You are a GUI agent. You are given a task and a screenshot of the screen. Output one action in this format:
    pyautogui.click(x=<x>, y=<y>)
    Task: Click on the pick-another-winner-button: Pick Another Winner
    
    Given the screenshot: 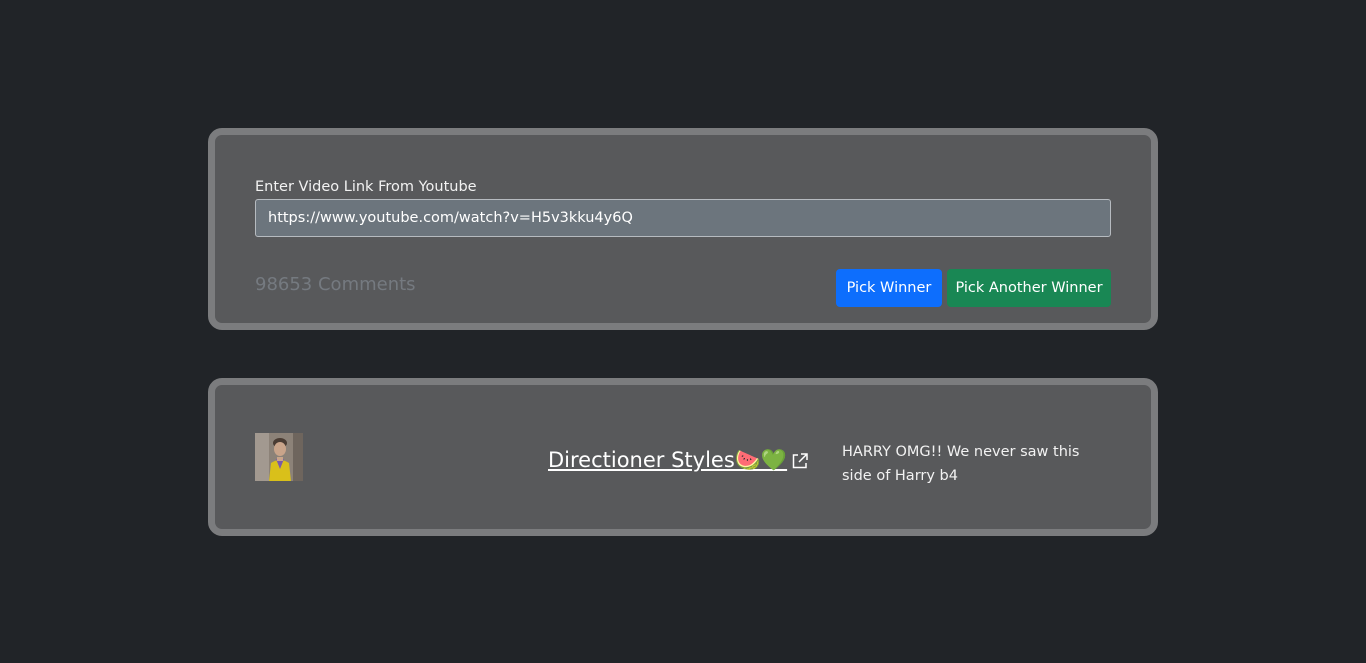 What is the action you would take?
    pyautogui.click(x=1029, y=288)
    